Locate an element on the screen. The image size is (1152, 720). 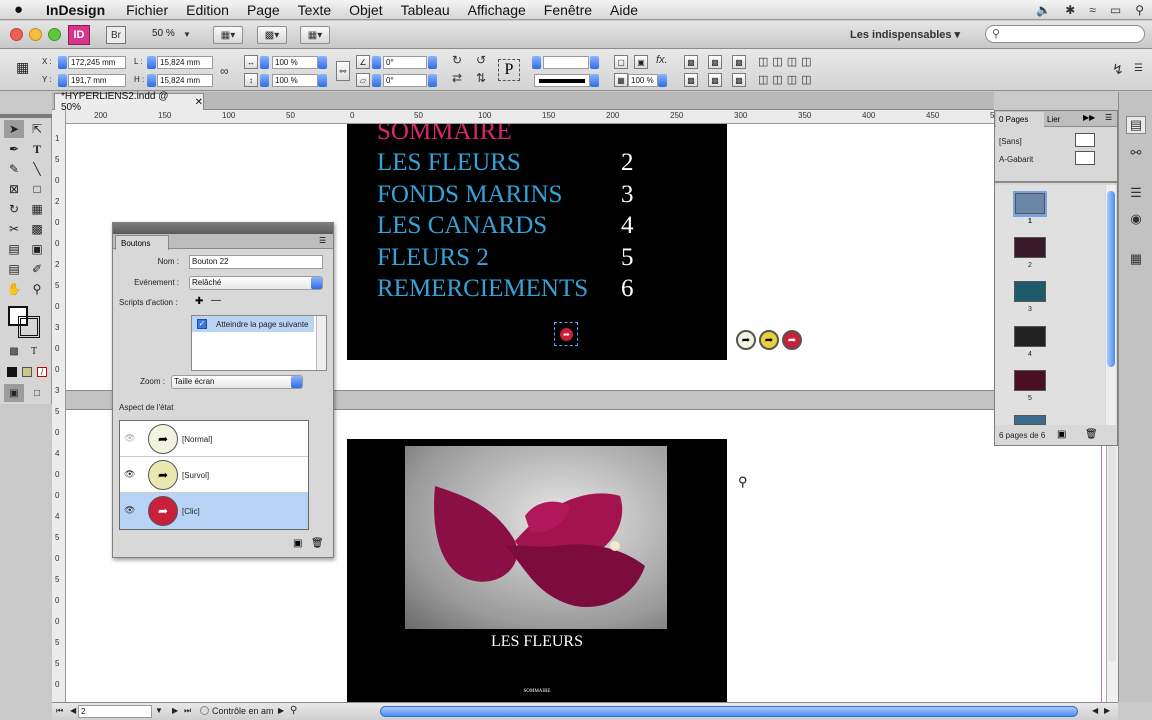
master-a-gabarit: A-Gabarit is located at coordinates (1016, 159).